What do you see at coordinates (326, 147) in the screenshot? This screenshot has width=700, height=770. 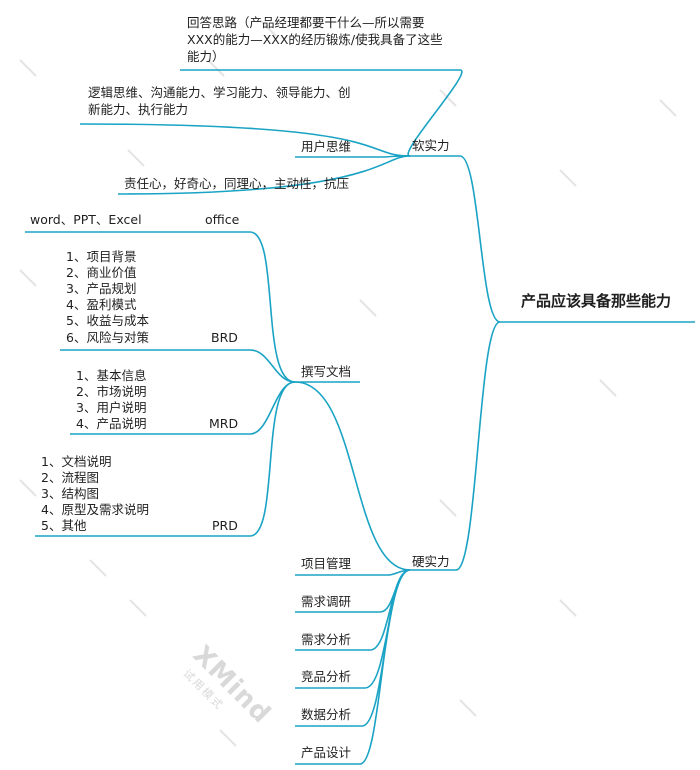 I see `user-thinking-node: 用户思维` at bounding box center [326, 147].